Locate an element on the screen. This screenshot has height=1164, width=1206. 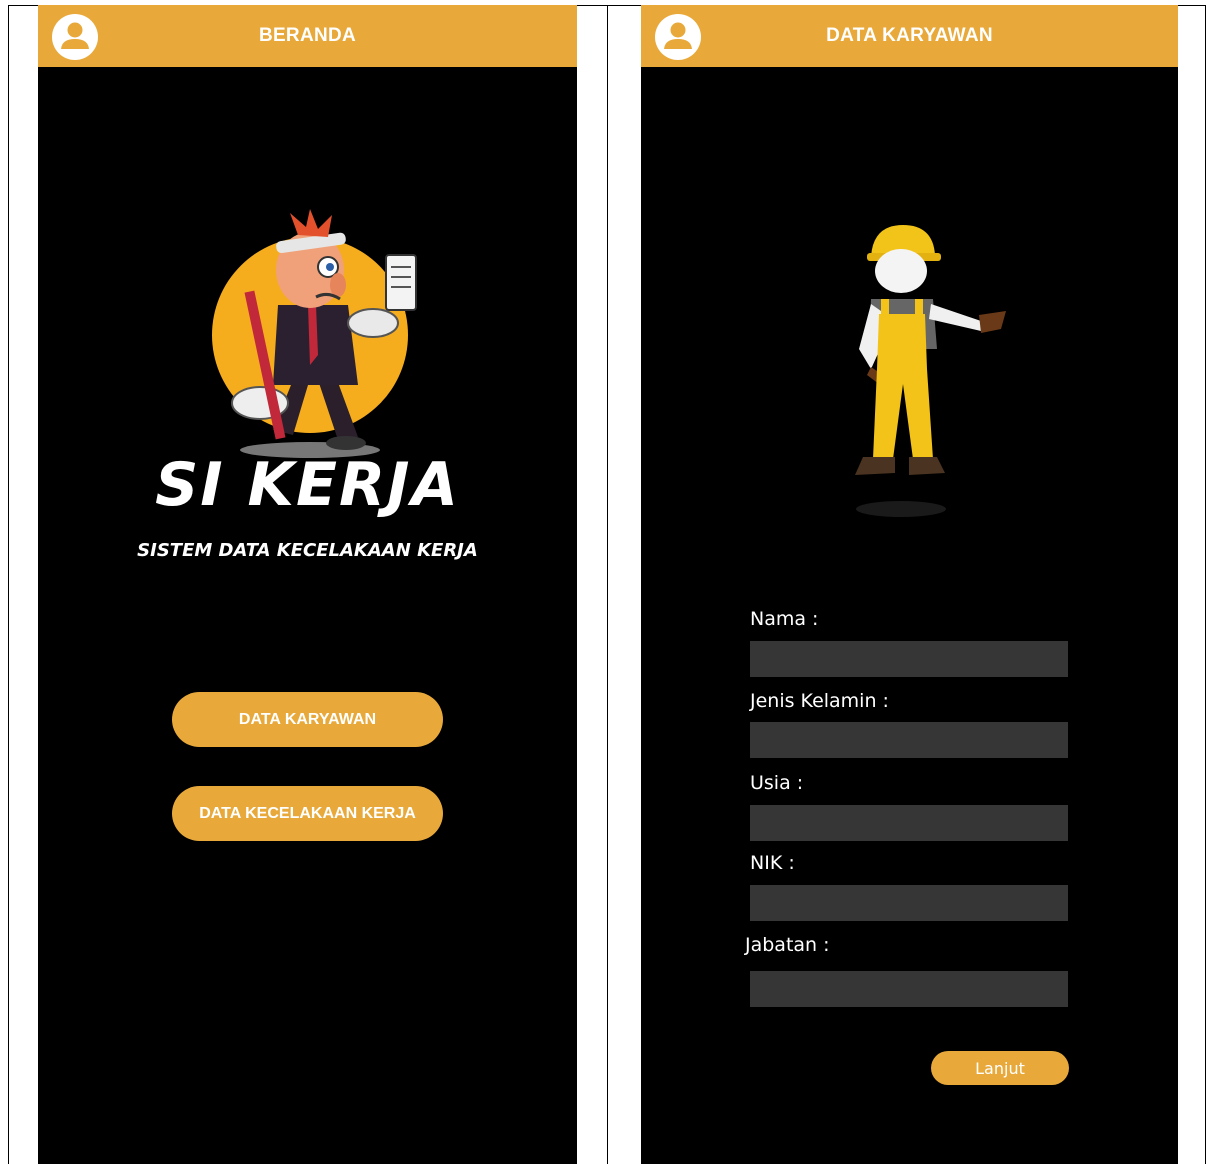
jabatan-input is located at coordinates (909, 989).